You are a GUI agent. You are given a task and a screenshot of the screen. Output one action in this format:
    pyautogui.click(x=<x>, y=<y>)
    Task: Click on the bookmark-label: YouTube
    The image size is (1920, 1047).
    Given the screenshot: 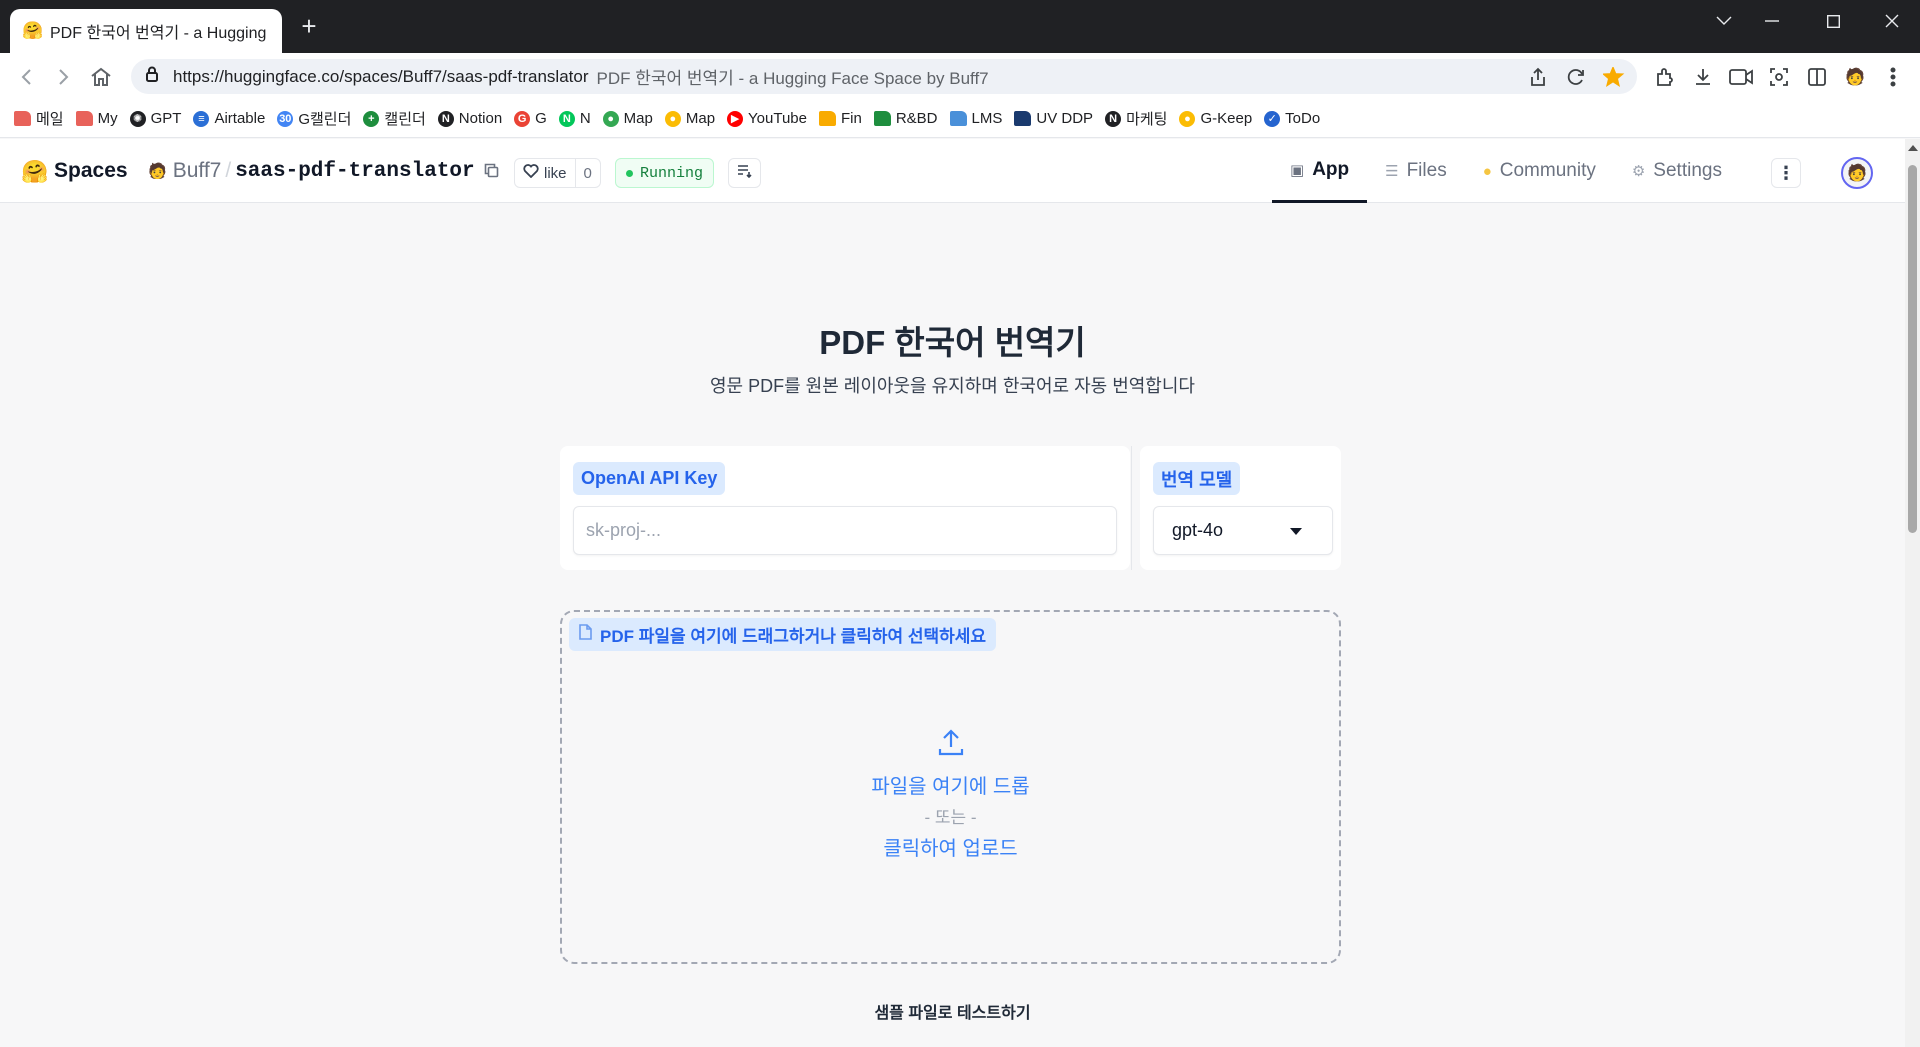 What is the action you would take?
    pyautogui.click(x=777, y=118)
    